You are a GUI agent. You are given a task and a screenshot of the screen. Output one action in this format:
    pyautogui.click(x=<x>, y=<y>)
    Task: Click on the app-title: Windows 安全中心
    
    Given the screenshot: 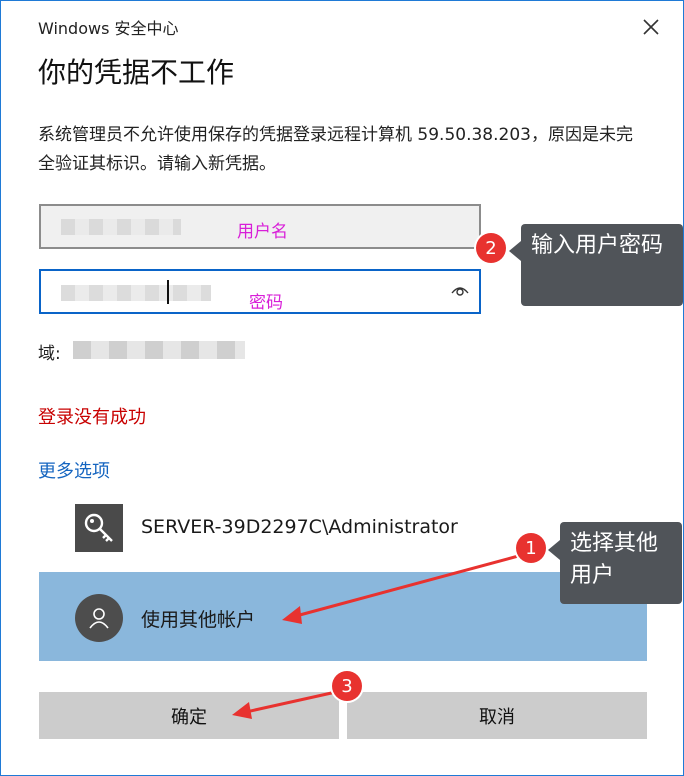 What is the action you would take?
    pyautogui.click(x=108, y=28)
    